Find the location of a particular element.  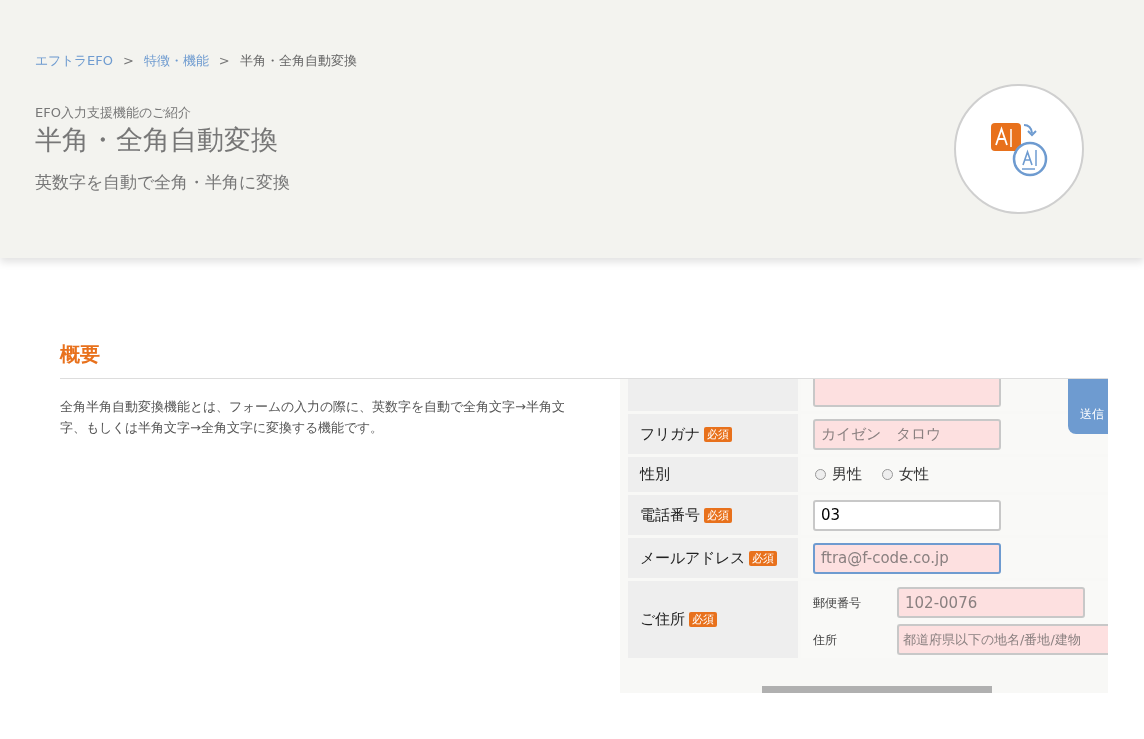

breadcrumb-link: 特徴・機能 is located at coordinates (176, 61).